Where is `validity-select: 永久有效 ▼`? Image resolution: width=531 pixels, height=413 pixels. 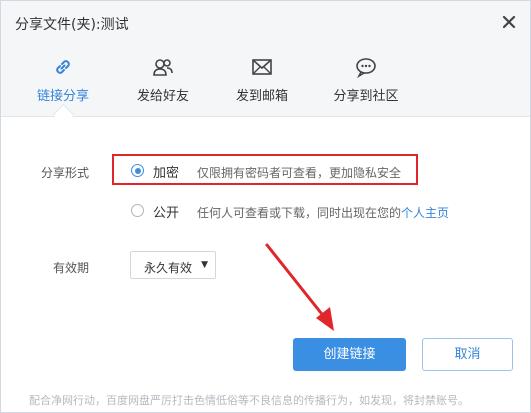
validity-select: 永久有效 ▼ is located at coordinates (173, 265).